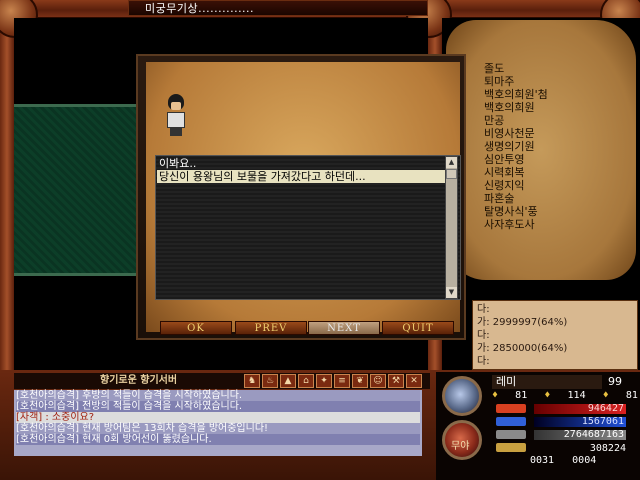 The height and width of the screenshot is (480, 640). Describe the element at coordinates (576, 395) in the screenshot. I see `stat-int: 114` at that location.